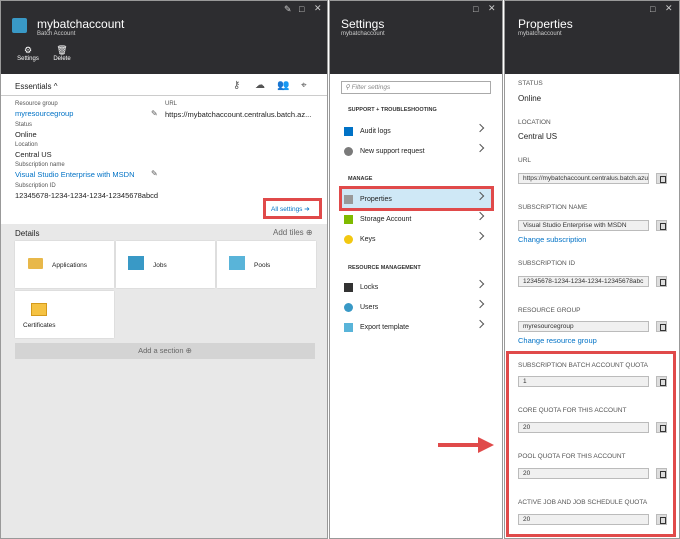  Describe the element at coordinates (363, 34) in the screenshot. I see `settings-subtitle: mybatchaccount` at that location.